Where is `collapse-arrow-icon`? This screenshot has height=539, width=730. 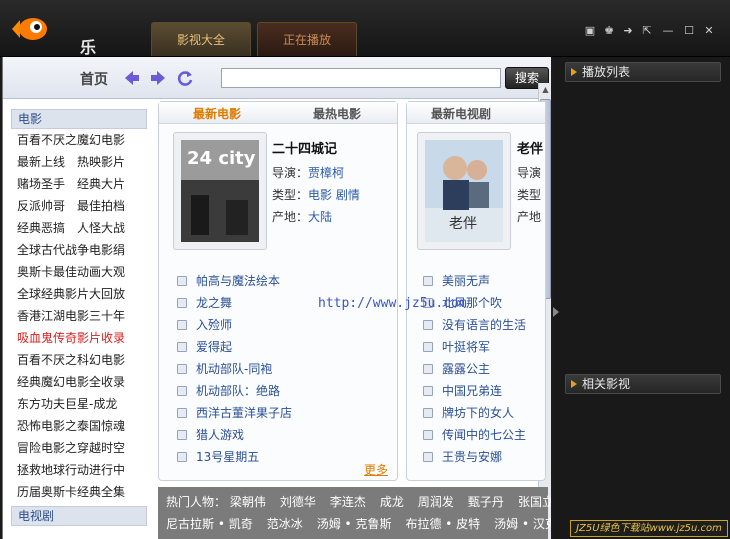
collapse-arrow-icon is located at coordinates (556, 312).